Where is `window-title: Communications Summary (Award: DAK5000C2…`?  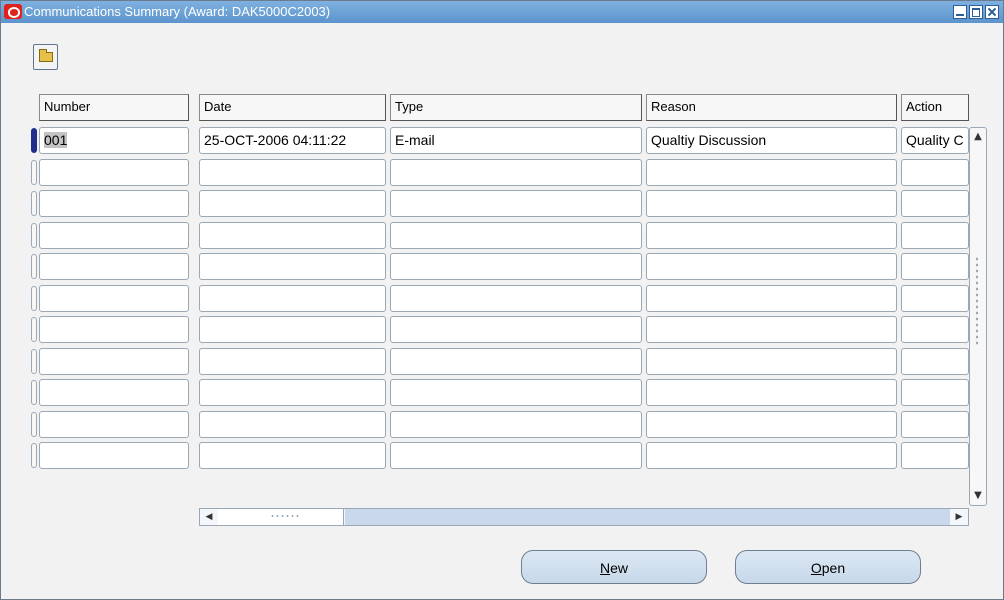 window-title: Communications Summary (Award: DAK5000C2… is located at coordinates (177, 11).